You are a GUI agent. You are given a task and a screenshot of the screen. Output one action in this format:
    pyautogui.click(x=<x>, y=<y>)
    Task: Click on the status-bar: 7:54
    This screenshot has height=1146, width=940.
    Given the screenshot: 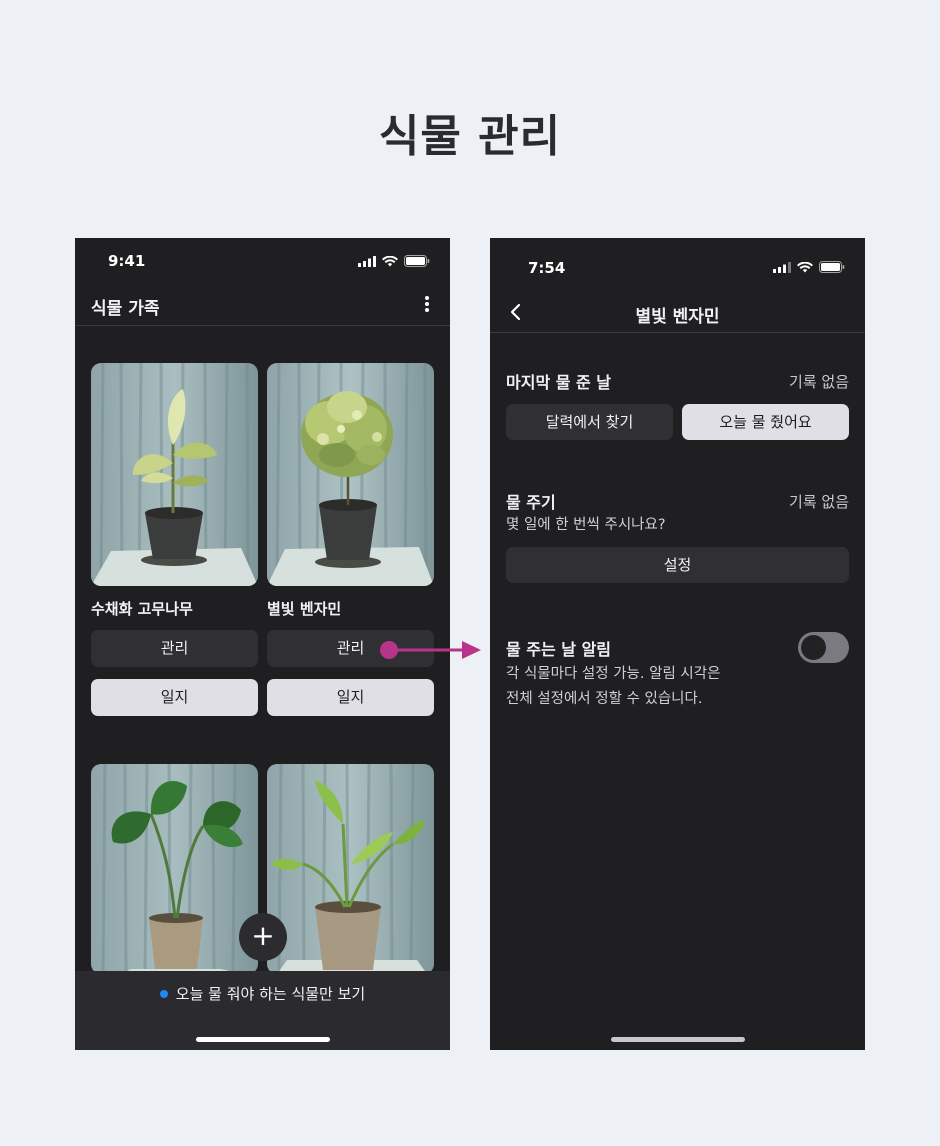 What is the action you would take?
    pyautogui.click(x=677, y=260)
    